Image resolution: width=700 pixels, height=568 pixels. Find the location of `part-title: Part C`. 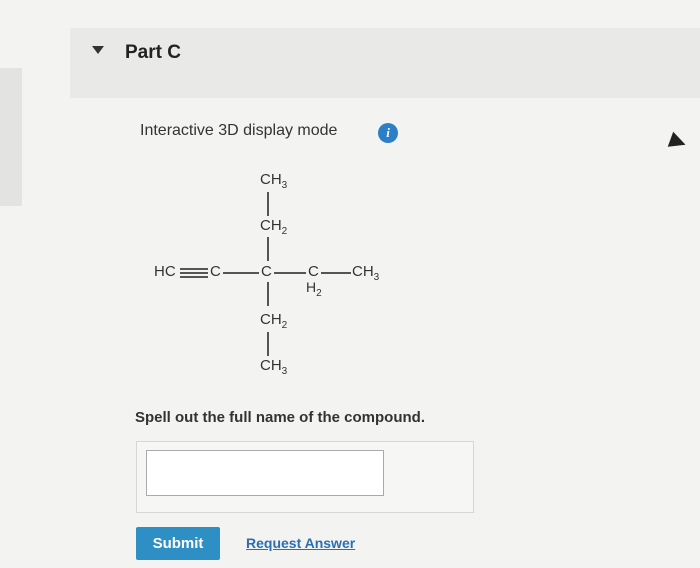

part-title: Part C is located at coordinates (153, 53).